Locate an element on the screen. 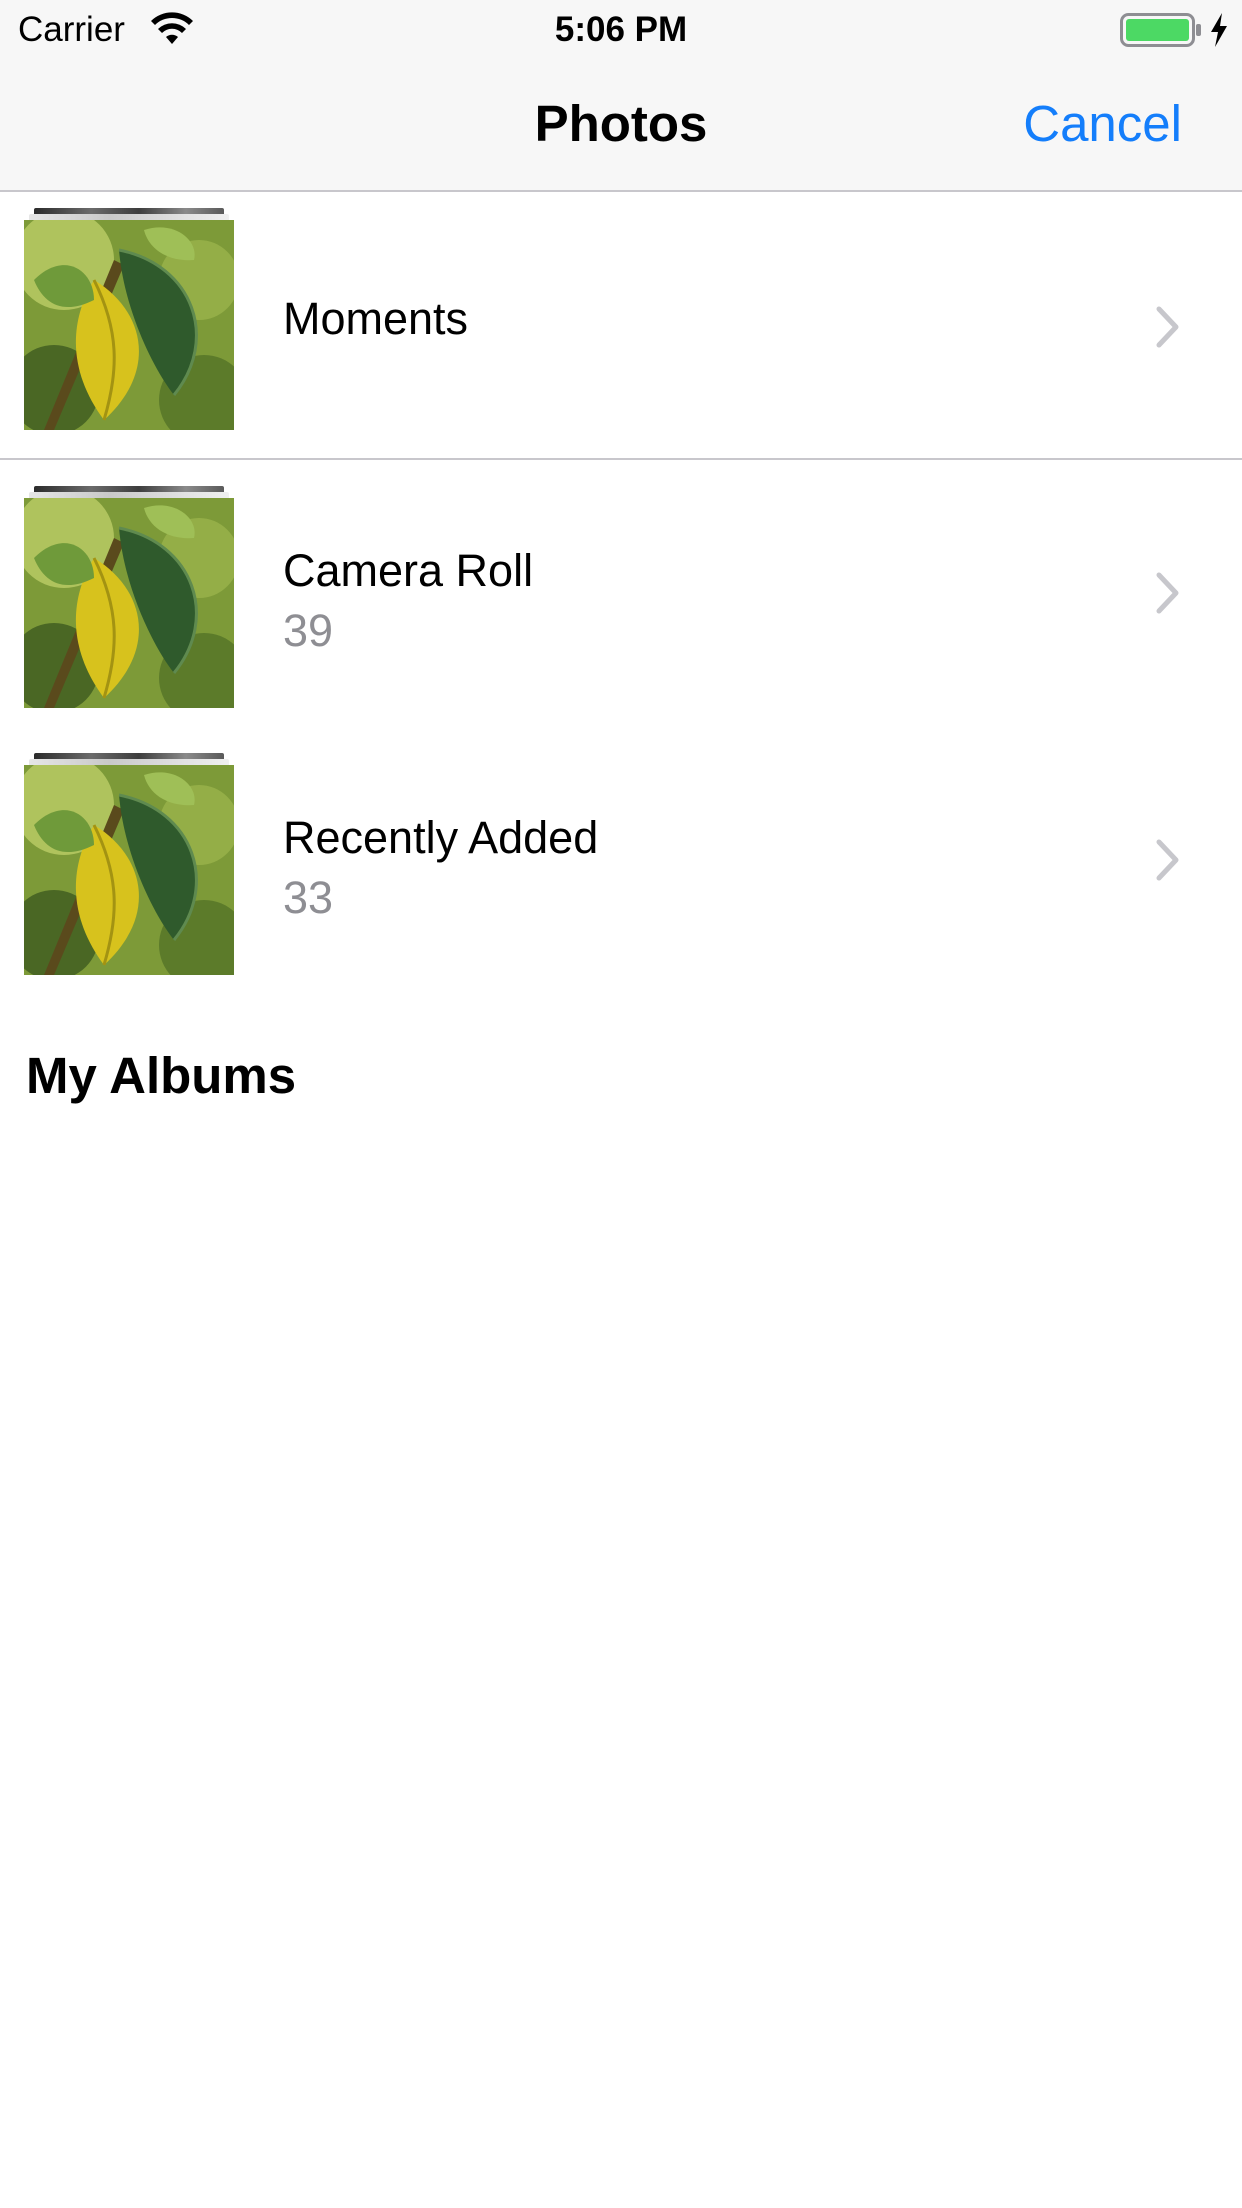 The height and width of the screenshot is (2208, 1242). status-bar: Carrier 5:06 PM is located at coordinates (621, 30).